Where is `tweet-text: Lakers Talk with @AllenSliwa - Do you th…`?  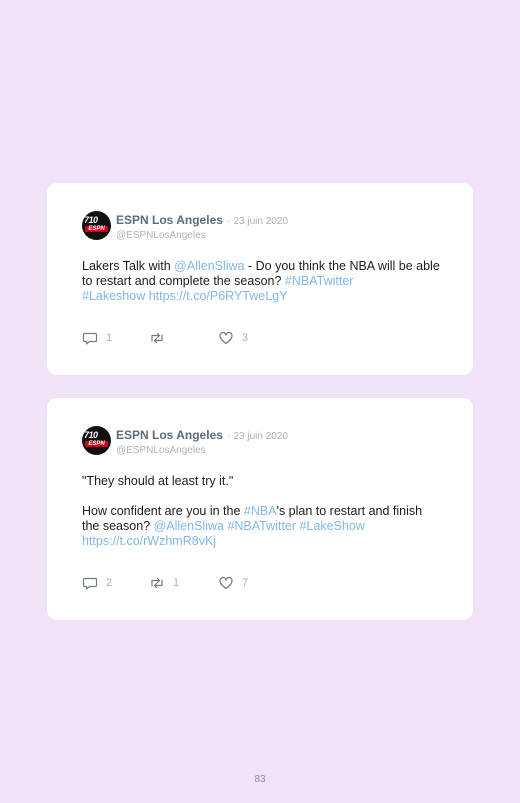
tweet-text: Lakers Talk with @AllenSliwa - Do you th… is located at coordinates (262, 281).